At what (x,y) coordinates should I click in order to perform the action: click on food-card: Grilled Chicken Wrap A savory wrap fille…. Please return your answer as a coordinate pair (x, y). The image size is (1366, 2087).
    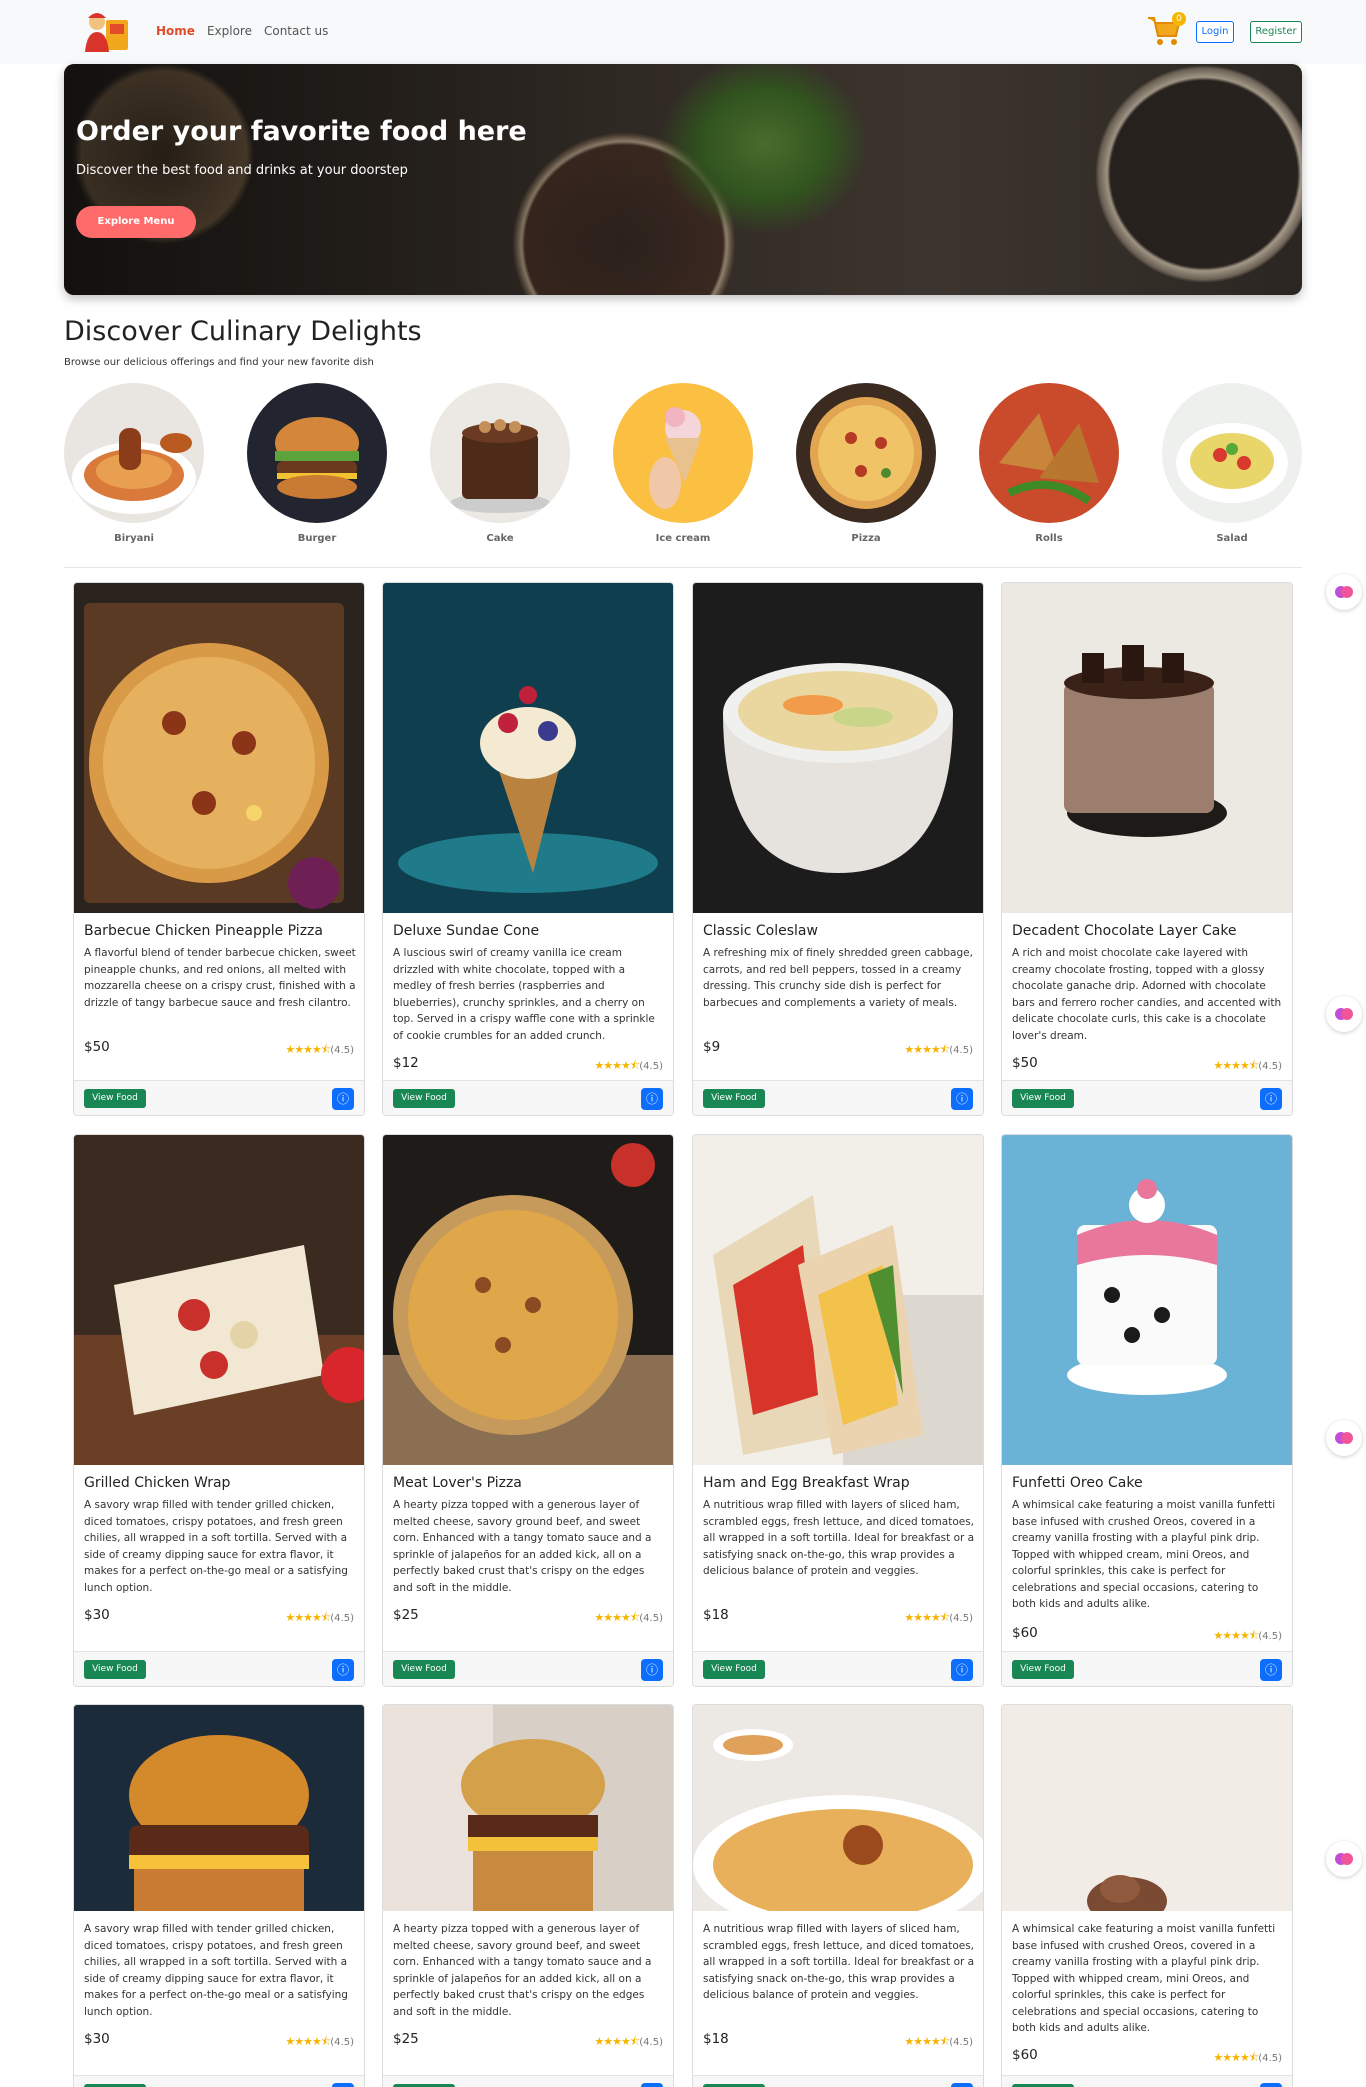
    Looking at the image, I should click on (219, 1410).